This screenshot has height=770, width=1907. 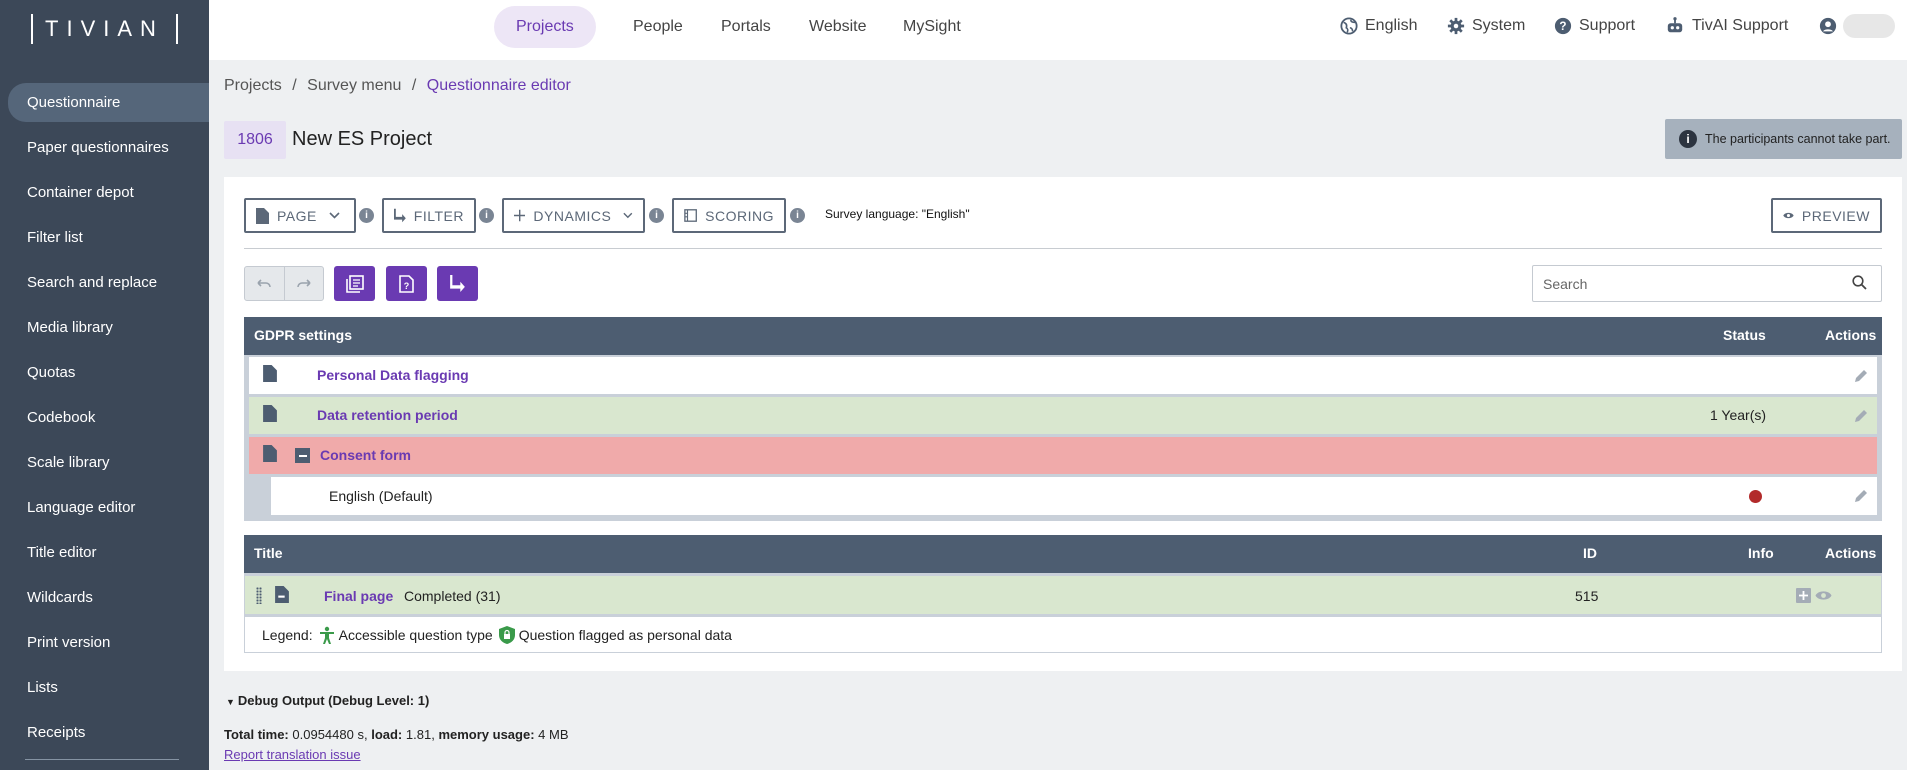 I want to click on gdpr-header-status: Status, so click(x=1744, y=335).